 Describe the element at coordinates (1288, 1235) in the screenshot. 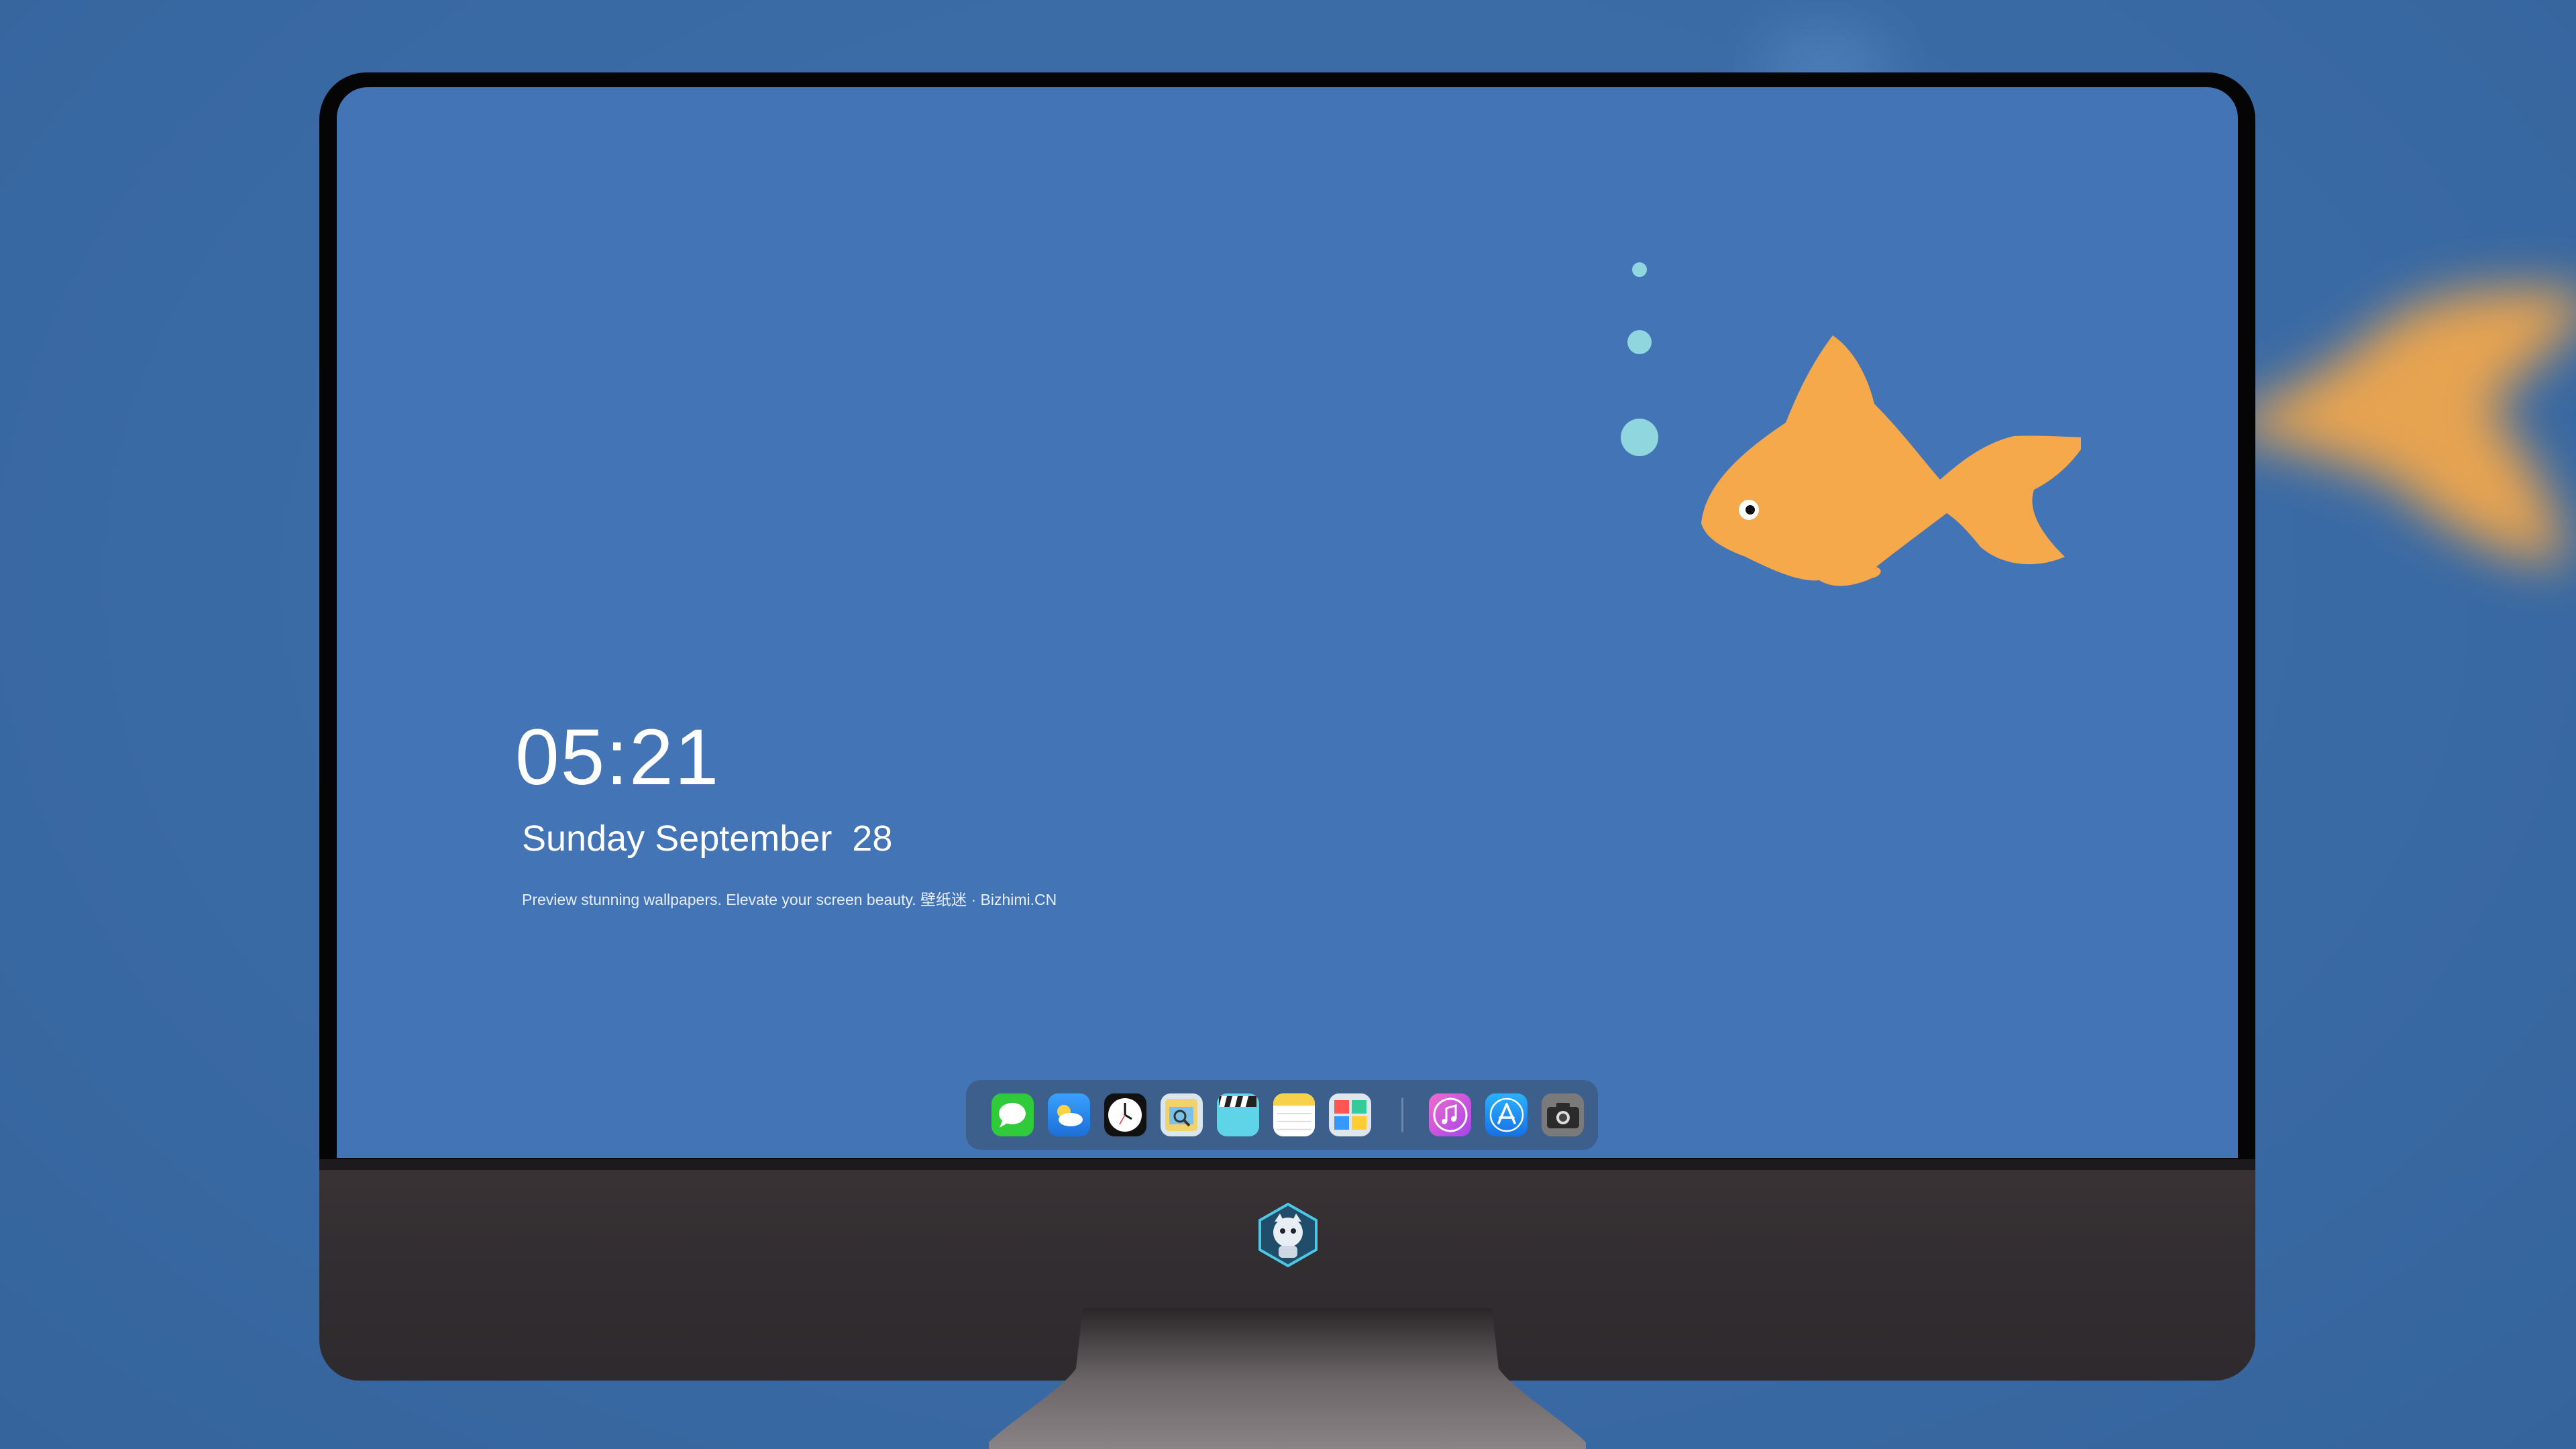

I see `mascot-logo-icon` at that location.